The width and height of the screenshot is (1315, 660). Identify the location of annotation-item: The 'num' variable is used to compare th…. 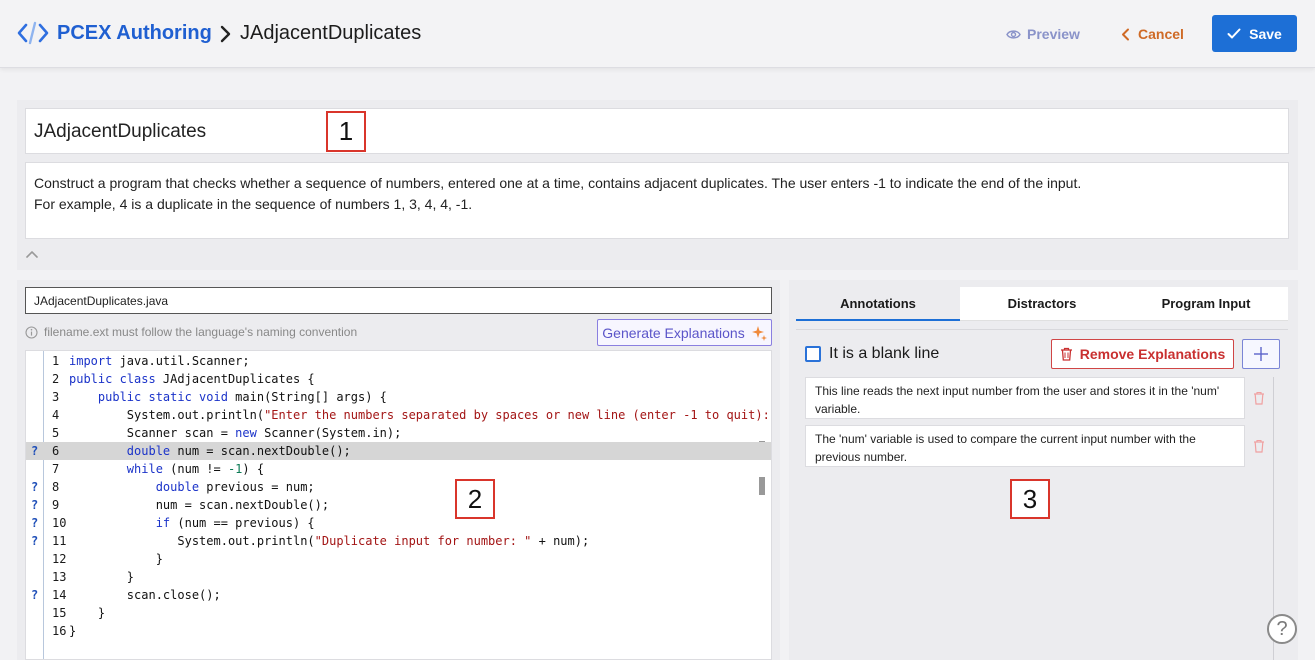
(1025, 446).